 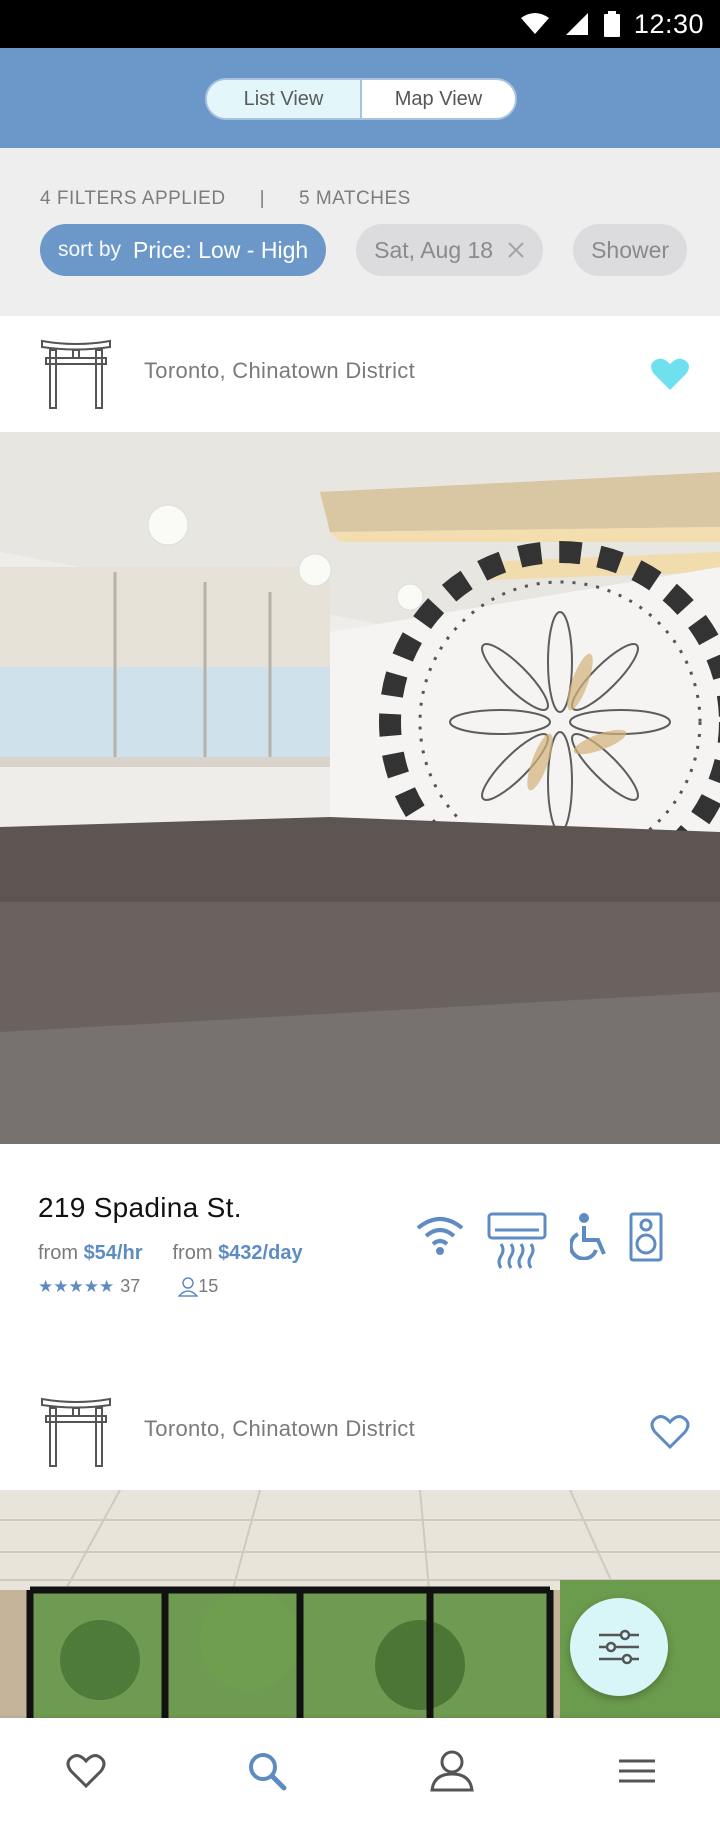 What do you see at coordinates (517, 1240) in the screenshot?
I see `air-conditioning-icon` at bounding box center [517, 1240].